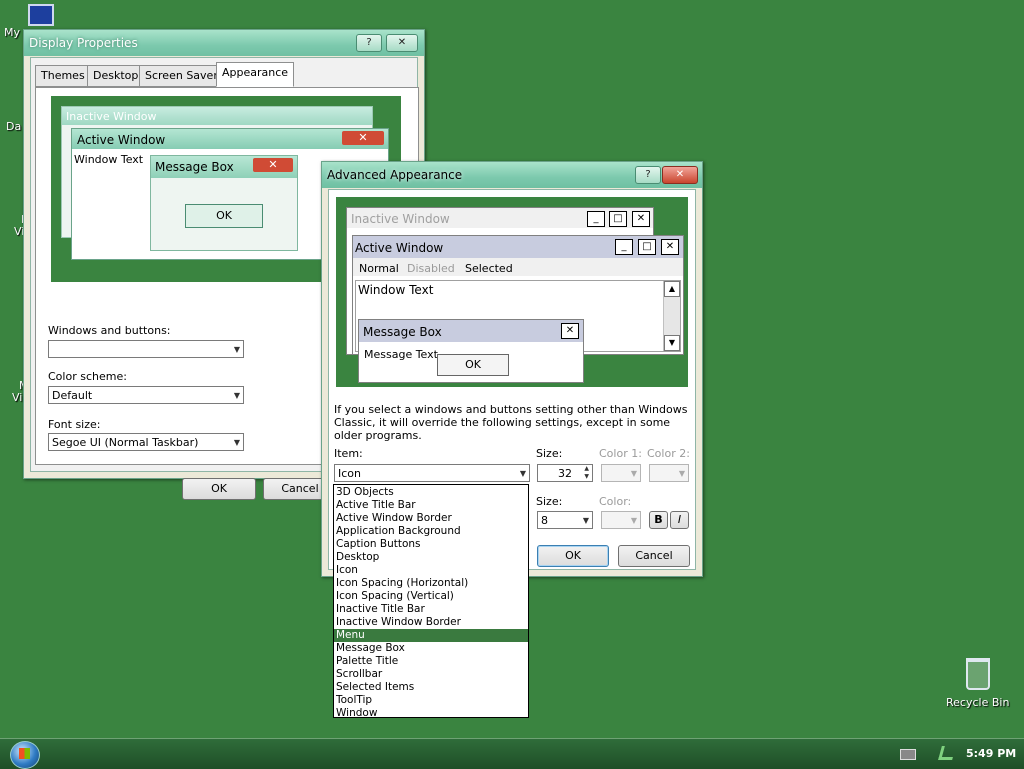 The height and width of the screenshot is (769, 1024). What do you see at coordinates (489, 268) in the screenshot?
I see `preview-menu-selected: Selected` at bounding box center [489, 268].